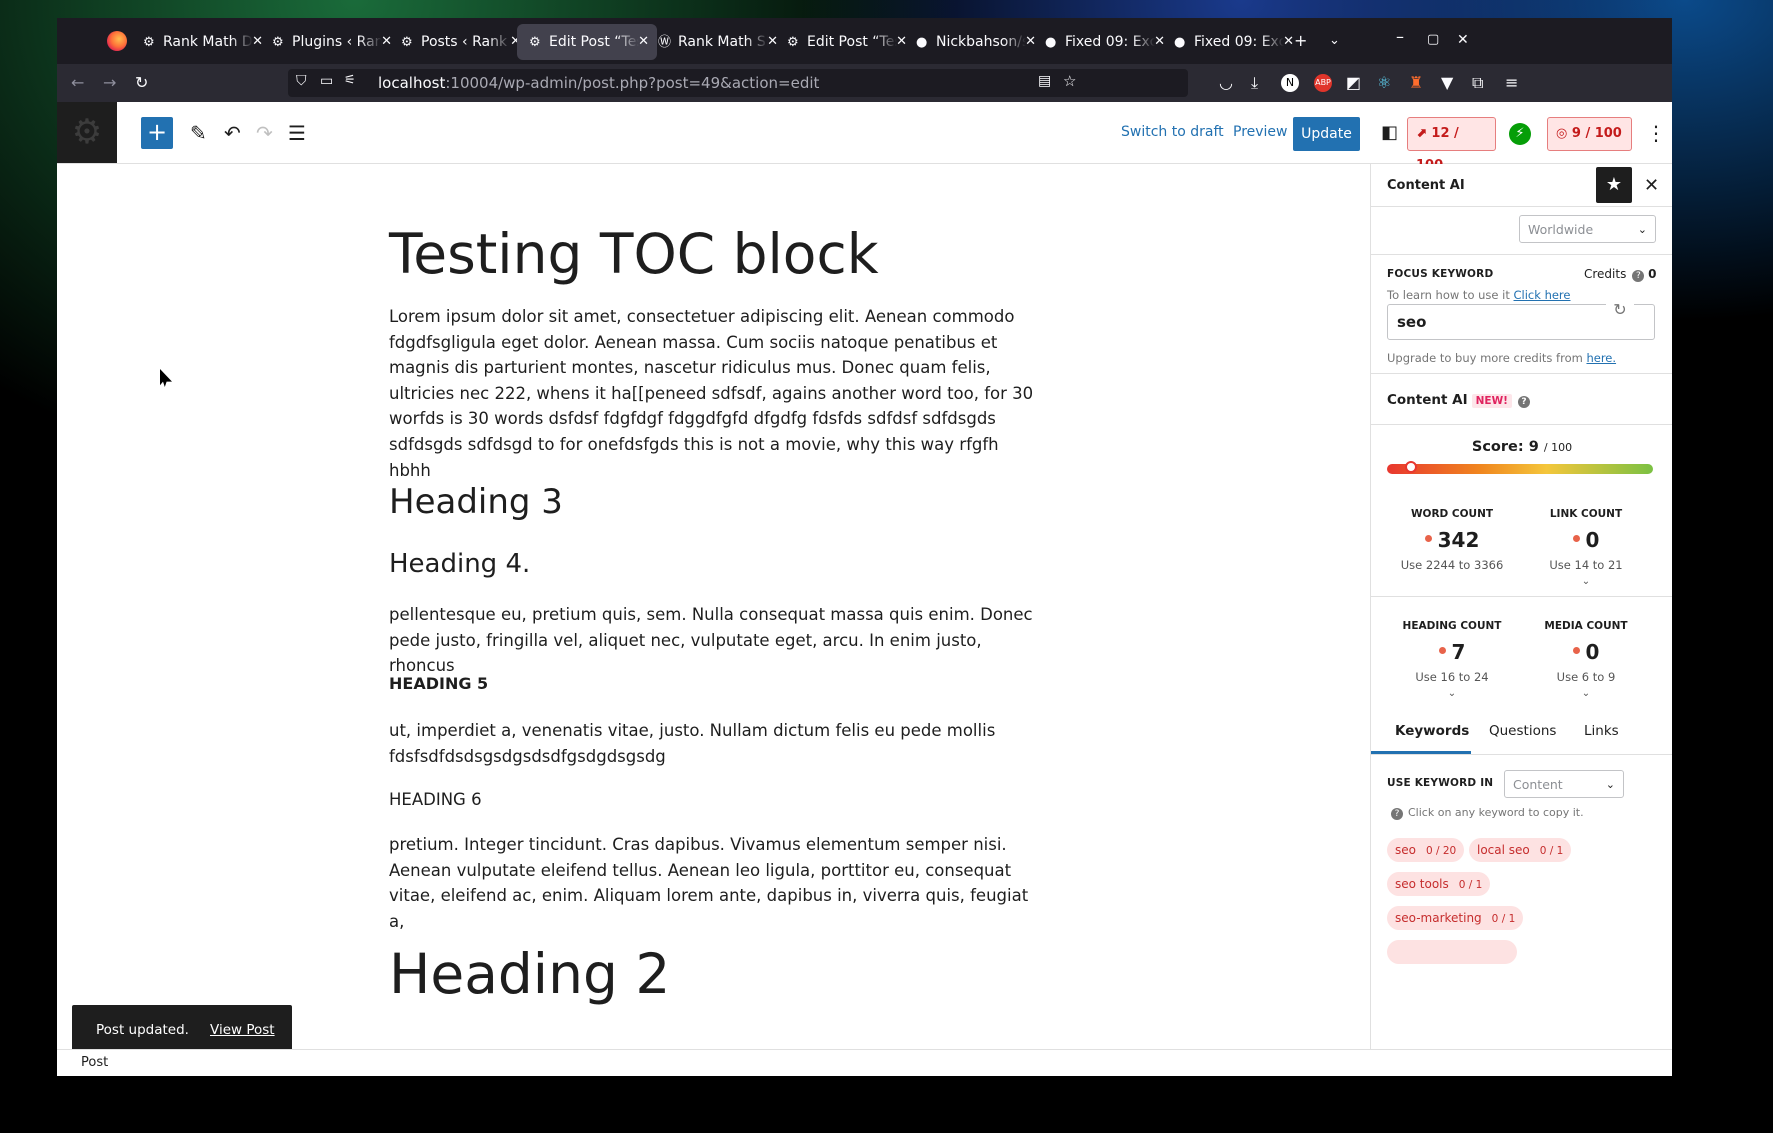 The height and width of the screenshot is (1133, 1773). What do you see at coordinates (476, 502) in the screenshot?
I see `heading-3-block: Heading 3` at bounding box center [476, 502].